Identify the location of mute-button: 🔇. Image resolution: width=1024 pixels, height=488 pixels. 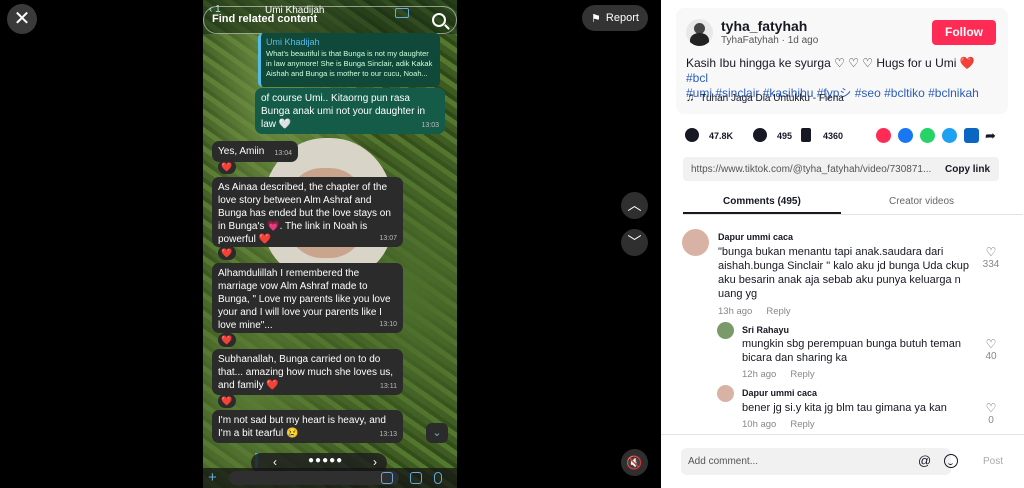
(634, 462).